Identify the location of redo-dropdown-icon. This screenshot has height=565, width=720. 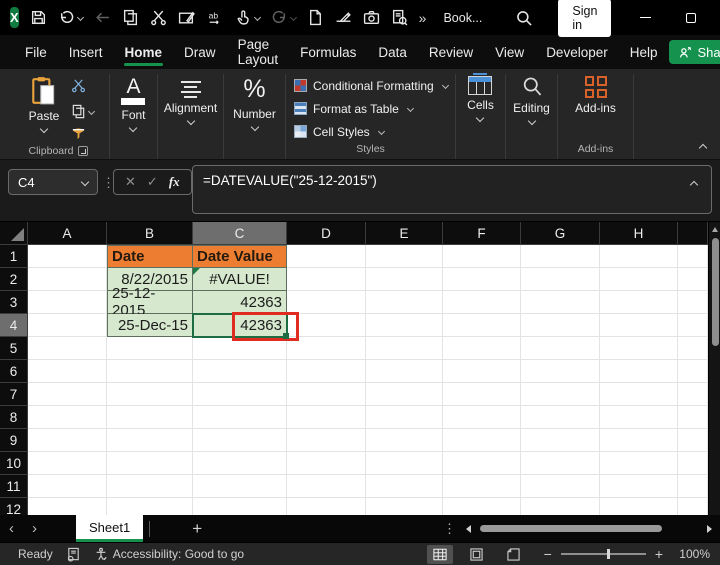
(293, 17).